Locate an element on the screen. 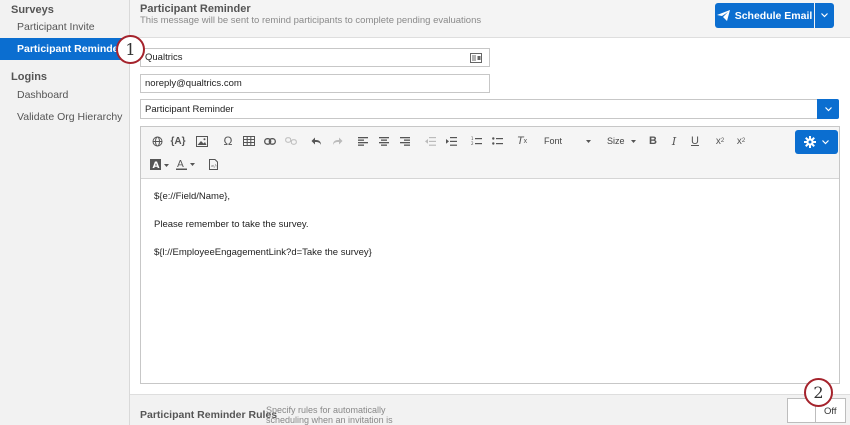 The image size is (850, 425). editor-options-button is located at coordinates (816, 142).